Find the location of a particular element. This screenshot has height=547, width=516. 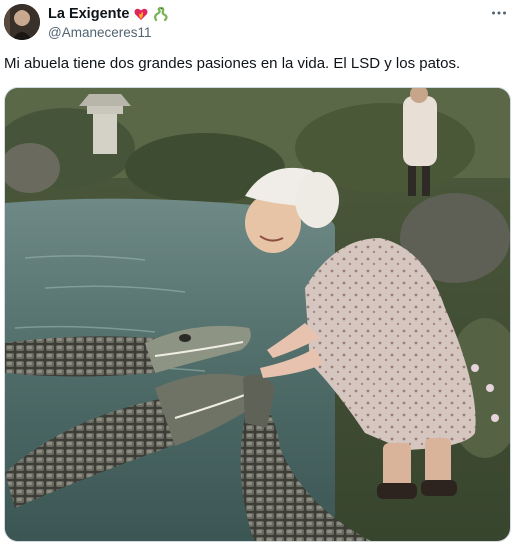

avatar-image is located at coordinates (22, 22).